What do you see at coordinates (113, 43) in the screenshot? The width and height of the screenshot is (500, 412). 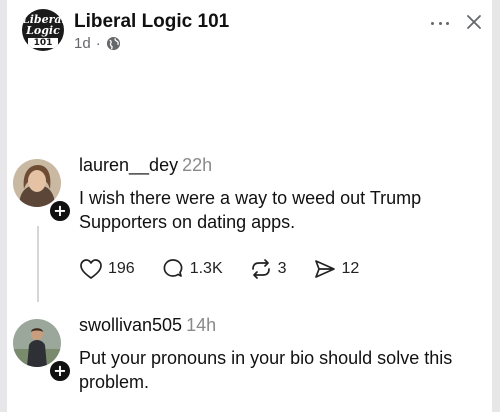 I see `globe-icon` at bounding box center [113, 43].